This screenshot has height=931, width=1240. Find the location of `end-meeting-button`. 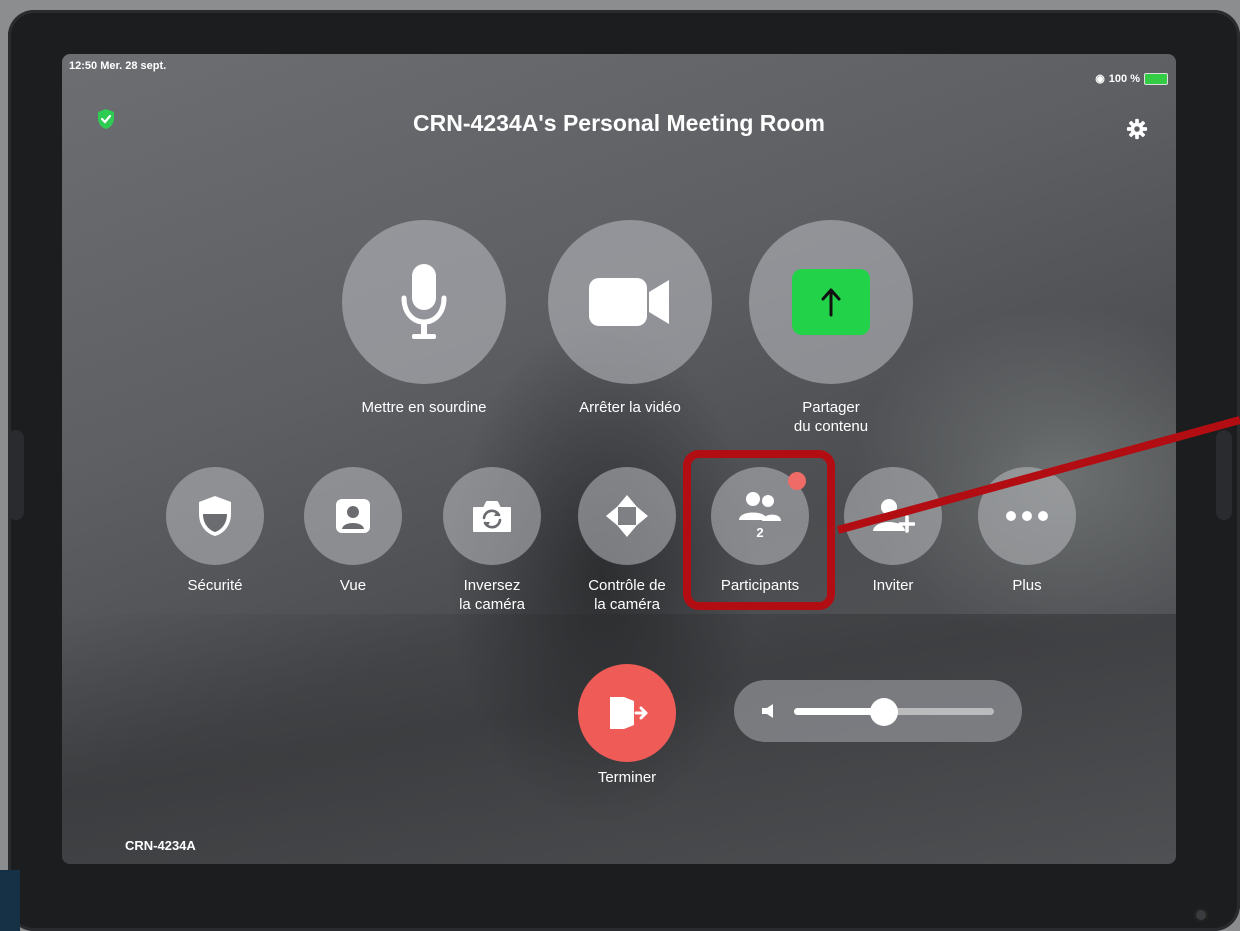

end-meeting-button is located at coordinates (627, 713).